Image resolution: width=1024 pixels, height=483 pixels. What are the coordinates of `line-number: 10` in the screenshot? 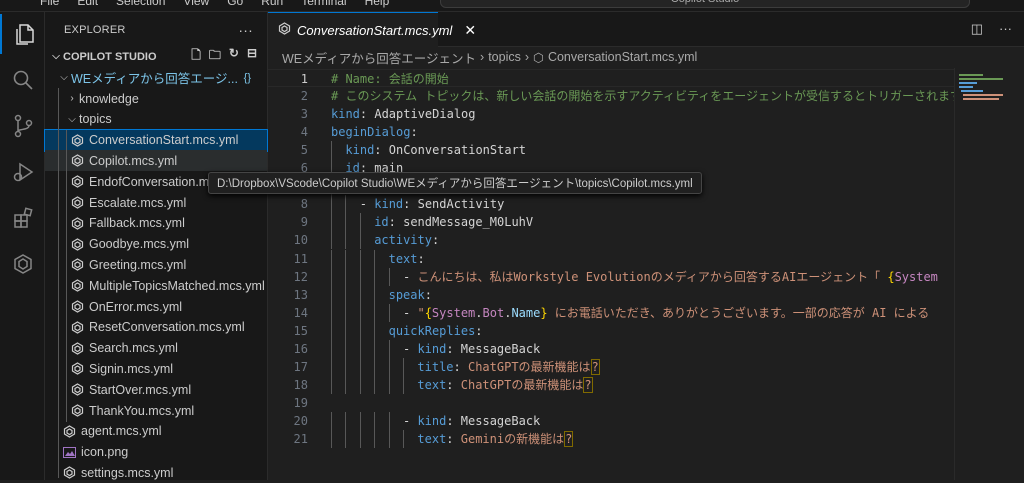 It's located at (300, 240).